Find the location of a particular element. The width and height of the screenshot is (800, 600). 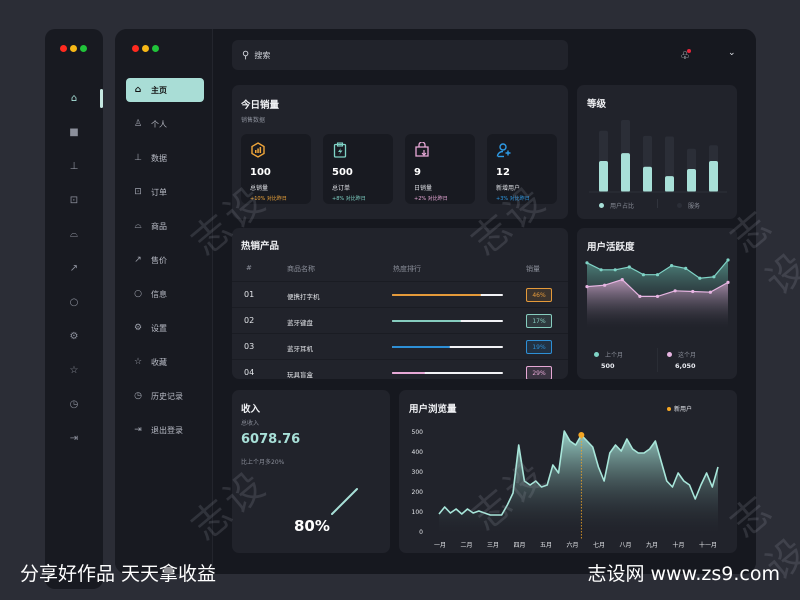

home-icon: ⌂ is located at coordinates (74, 98).